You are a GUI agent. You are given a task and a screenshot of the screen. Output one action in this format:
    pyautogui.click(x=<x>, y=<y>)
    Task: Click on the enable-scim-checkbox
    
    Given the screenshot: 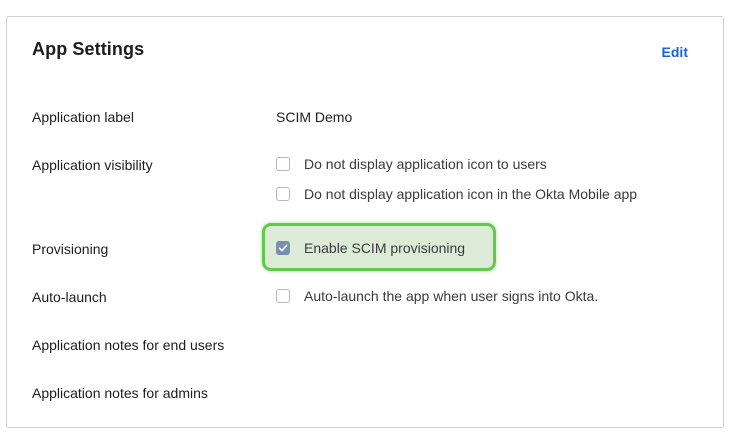 What is the action you would take?
    pyautogui.click(x=283, y=248)
    